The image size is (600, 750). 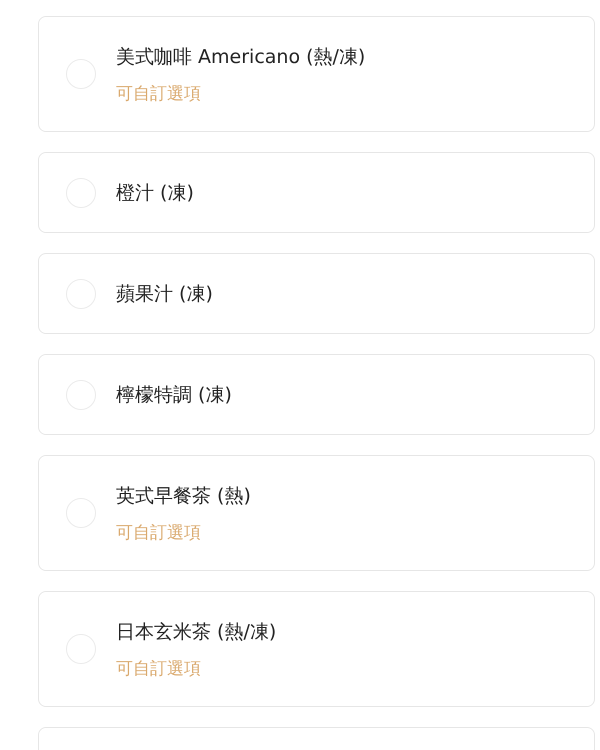 I want to click on option-name: 蘋果汁 (凍), so click(x=164, y=294).